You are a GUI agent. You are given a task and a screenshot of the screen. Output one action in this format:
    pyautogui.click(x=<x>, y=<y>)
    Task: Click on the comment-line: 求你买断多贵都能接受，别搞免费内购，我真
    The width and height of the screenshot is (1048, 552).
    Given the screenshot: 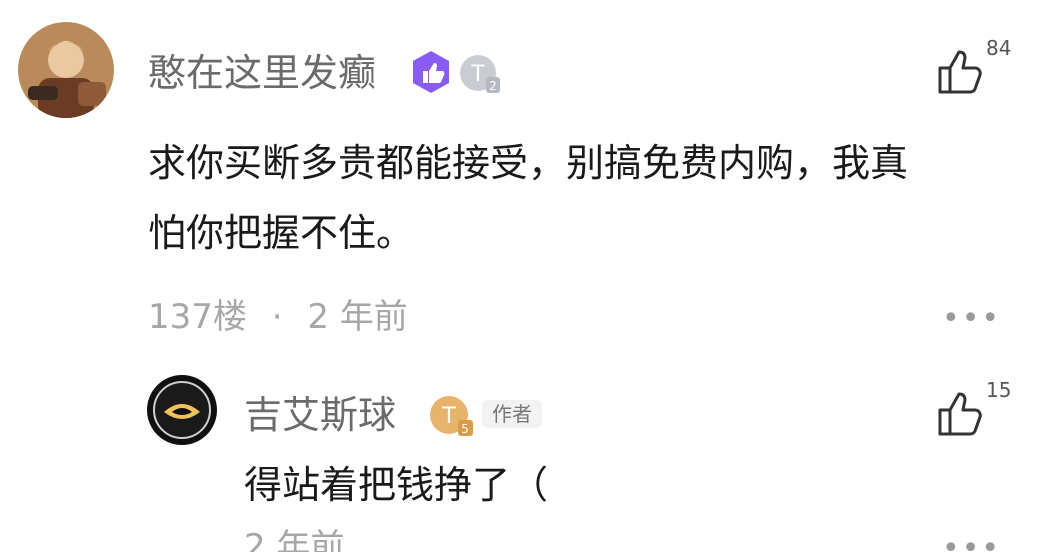 What is the action you would take?
    pyautogui.click(x=528, y=163)
    